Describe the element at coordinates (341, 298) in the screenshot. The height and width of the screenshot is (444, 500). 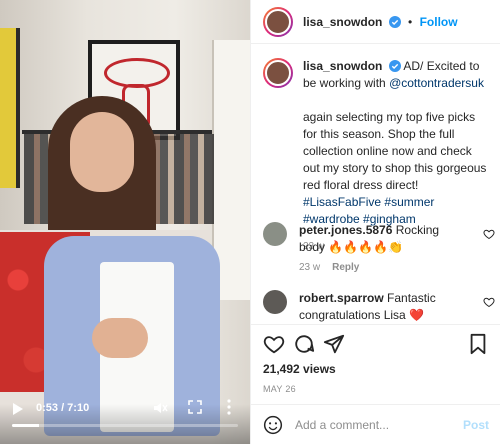
I see `comment-username: robert.sparrow` at that location.